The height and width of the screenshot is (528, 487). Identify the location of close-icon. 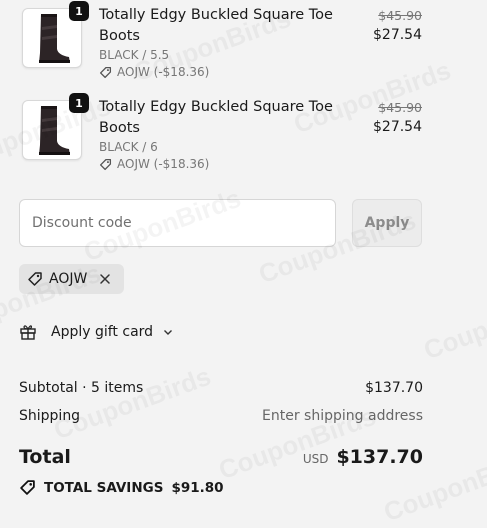
(105, 279).